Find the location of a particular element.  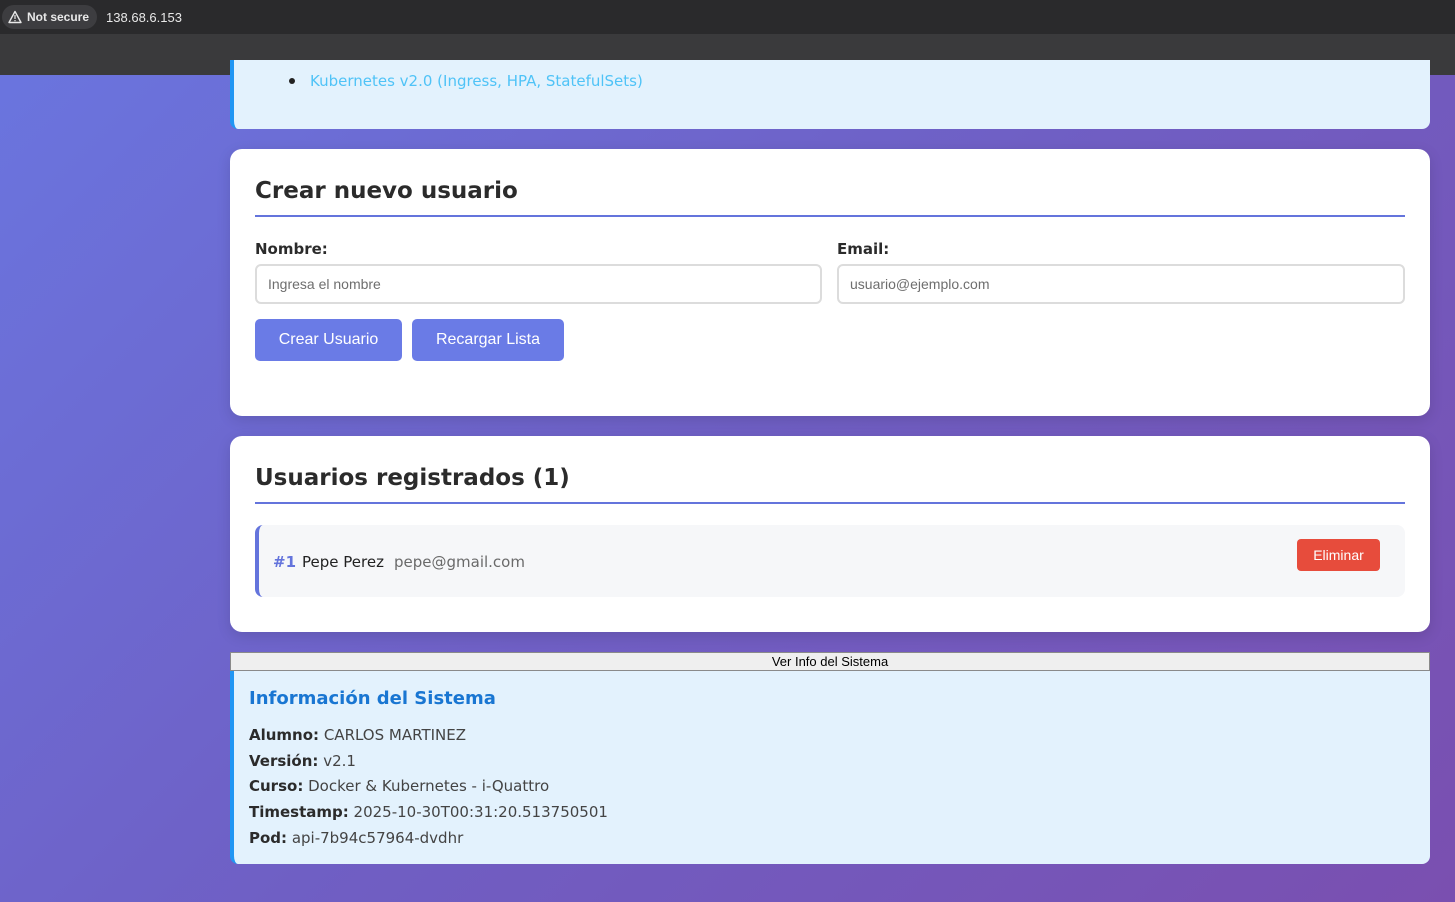

email-input is located at coordinates (1121, 284).